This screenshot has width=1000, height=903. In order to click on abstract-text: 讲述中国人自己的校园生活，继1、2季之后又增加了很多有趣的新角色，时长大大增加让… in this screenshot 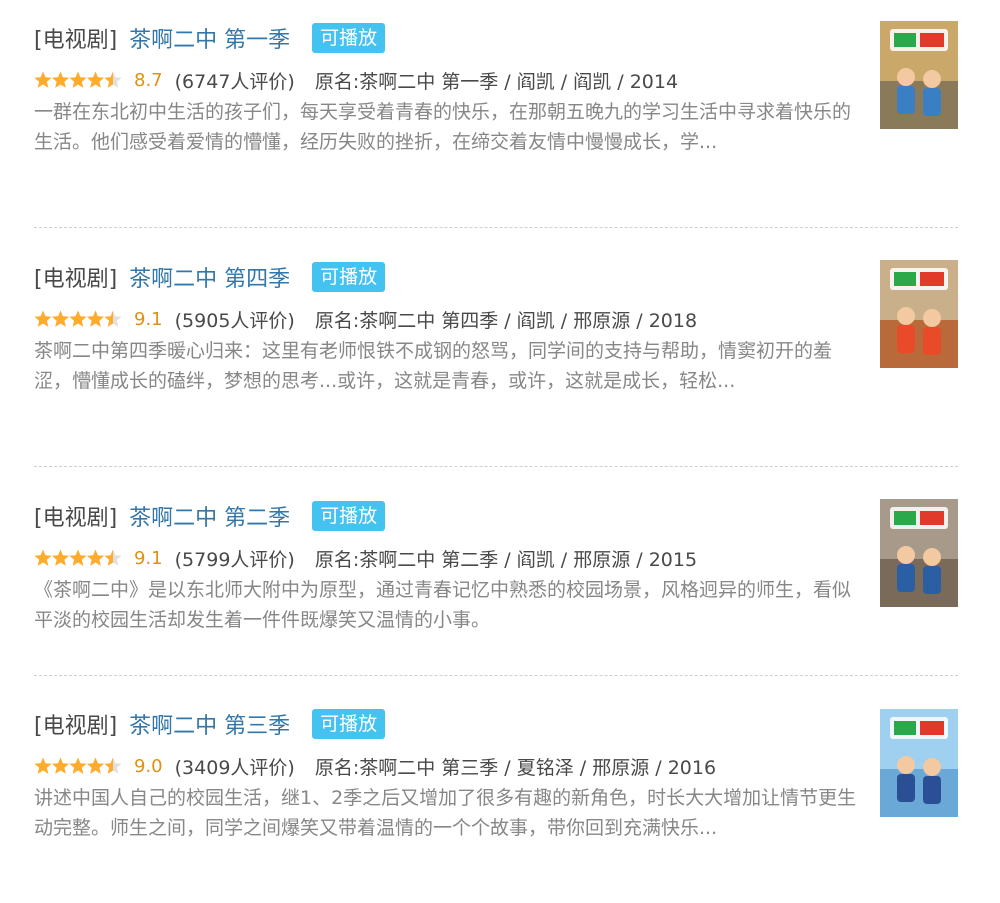, I will do `click(445, 813)`.